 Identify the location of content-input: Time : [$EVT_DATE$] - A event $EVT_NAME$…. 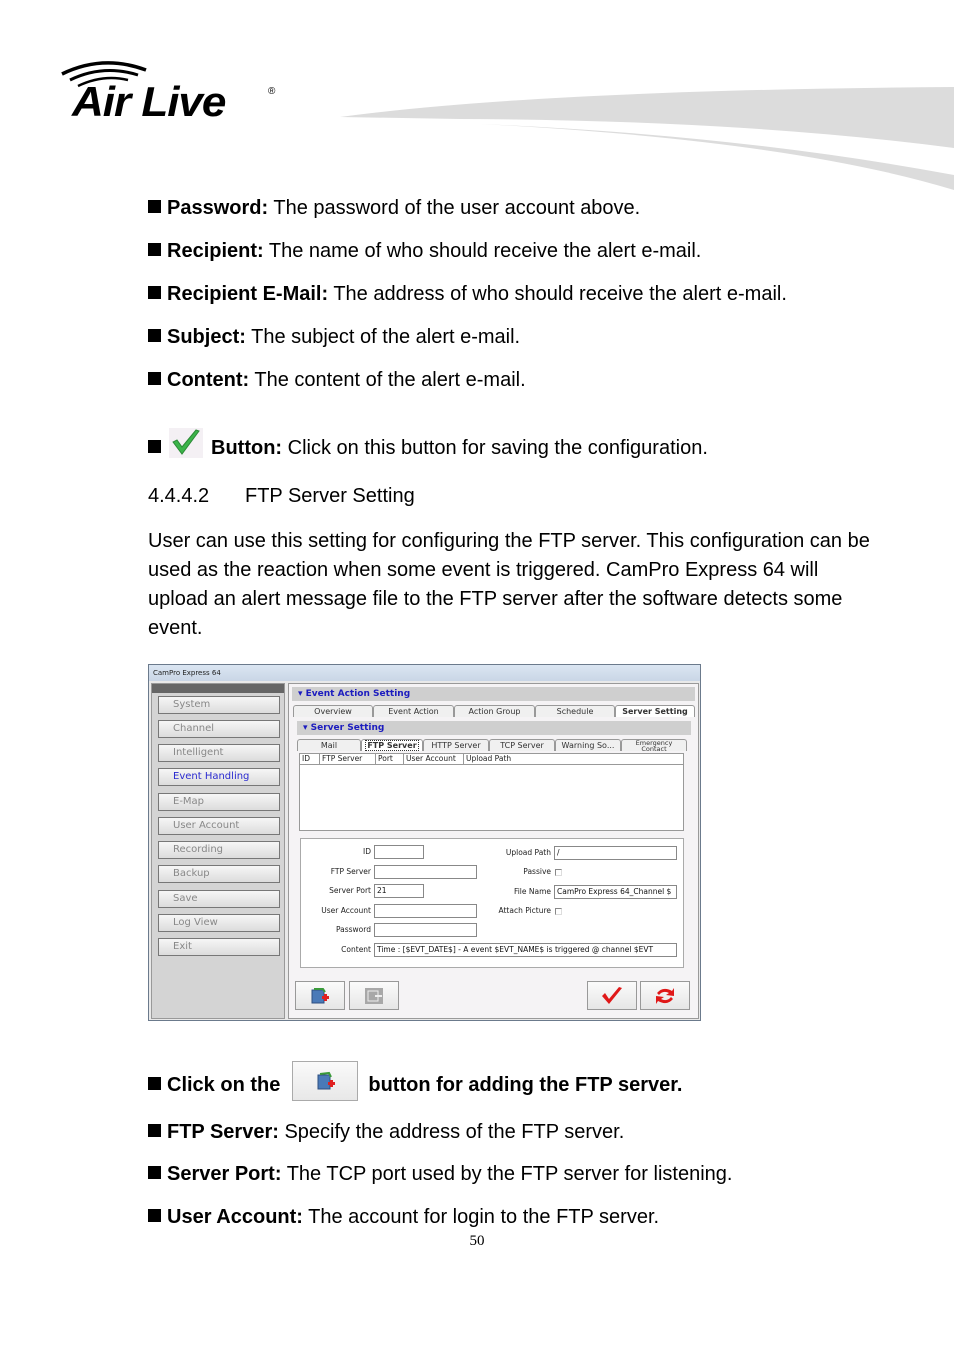
(525, 950).